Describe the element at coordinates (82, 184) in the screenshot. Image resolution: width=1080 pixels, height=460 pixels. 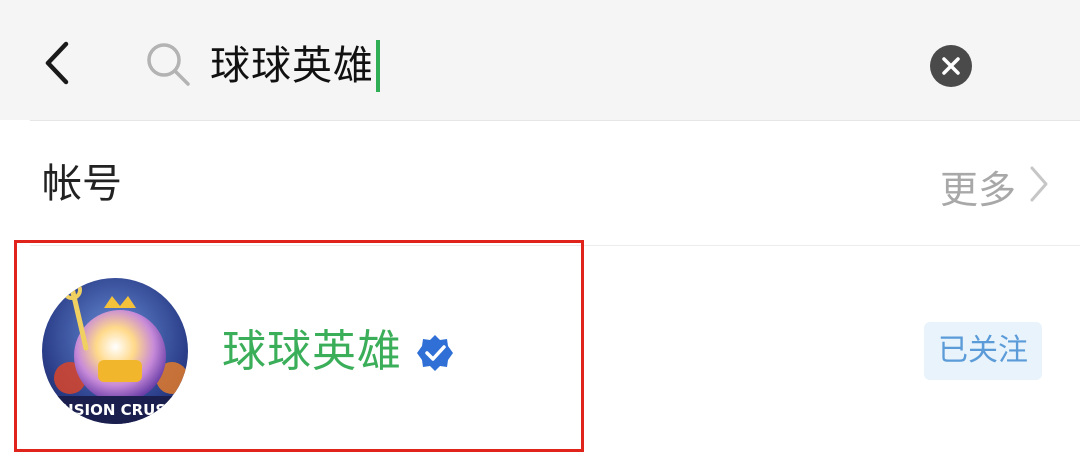
I see `section-title: 帐号` at that location.